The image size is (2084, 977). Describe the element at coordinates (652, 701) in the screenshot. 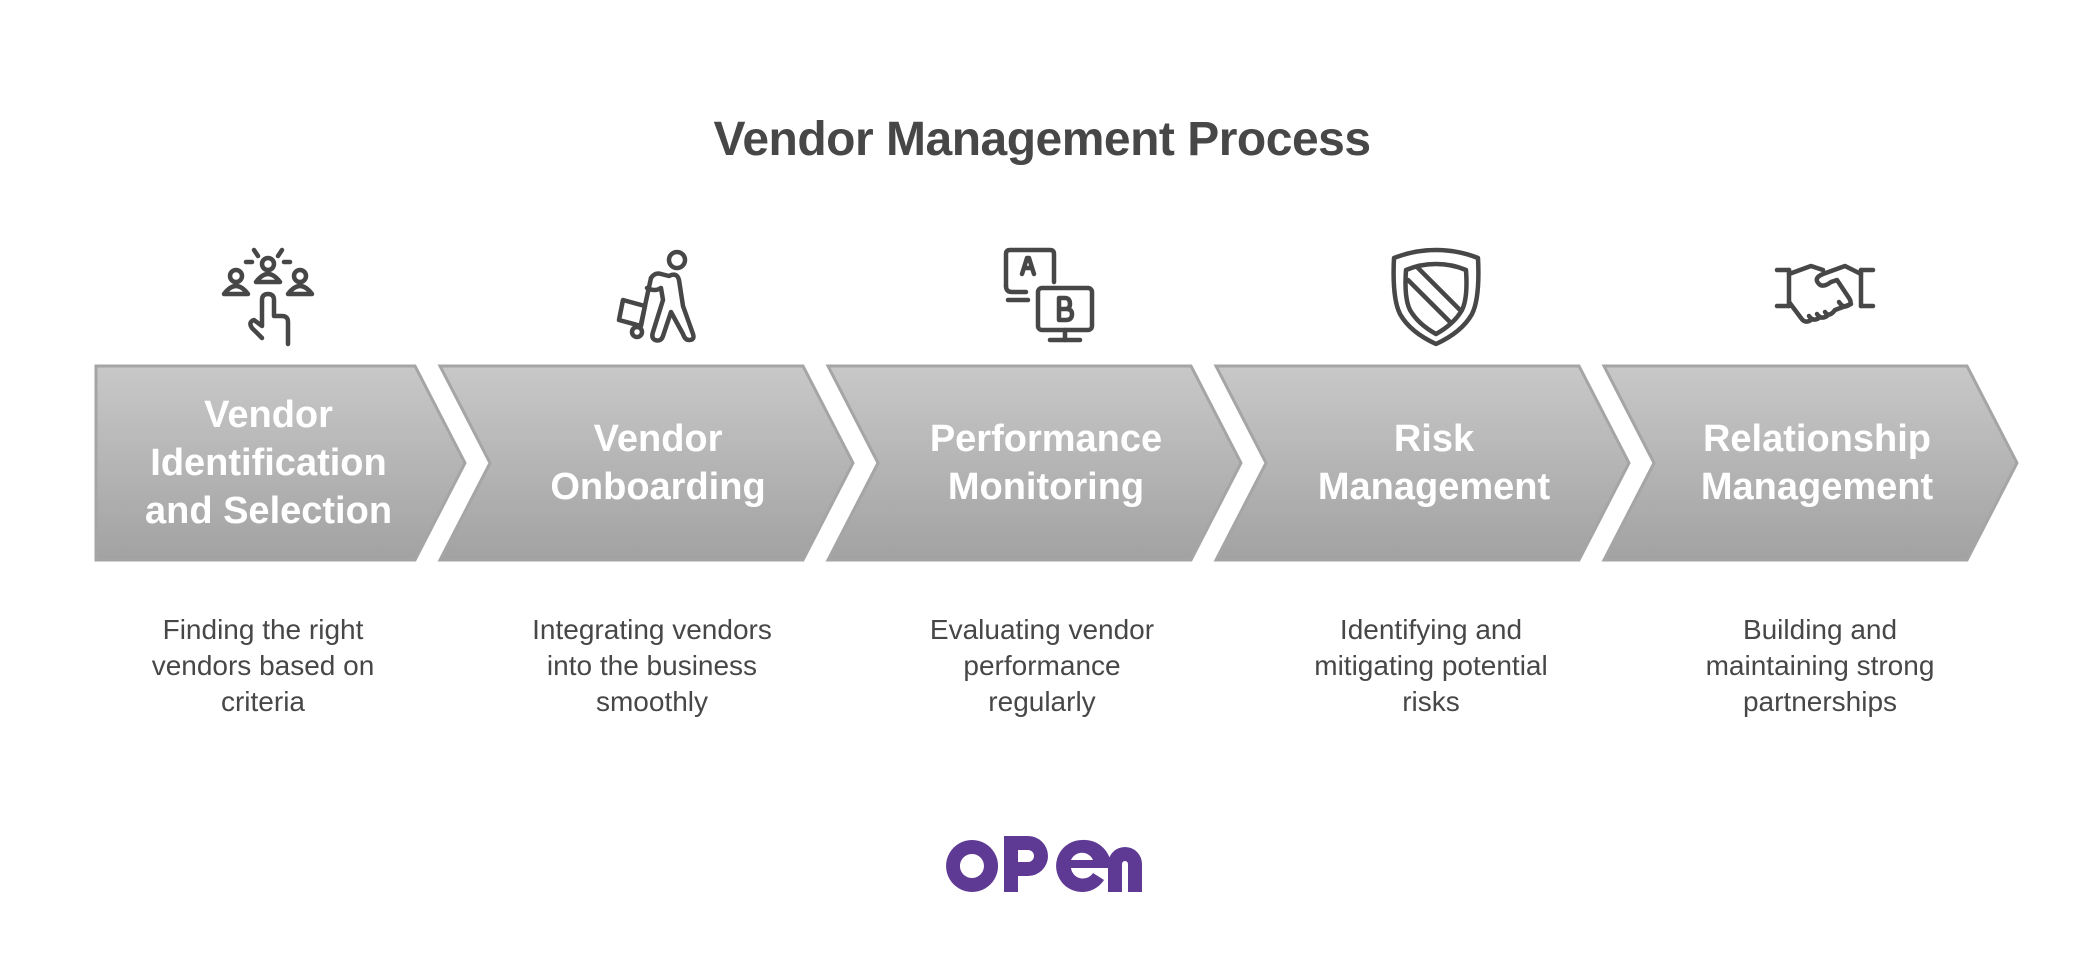

I see `description-line: smoothly` at that location.